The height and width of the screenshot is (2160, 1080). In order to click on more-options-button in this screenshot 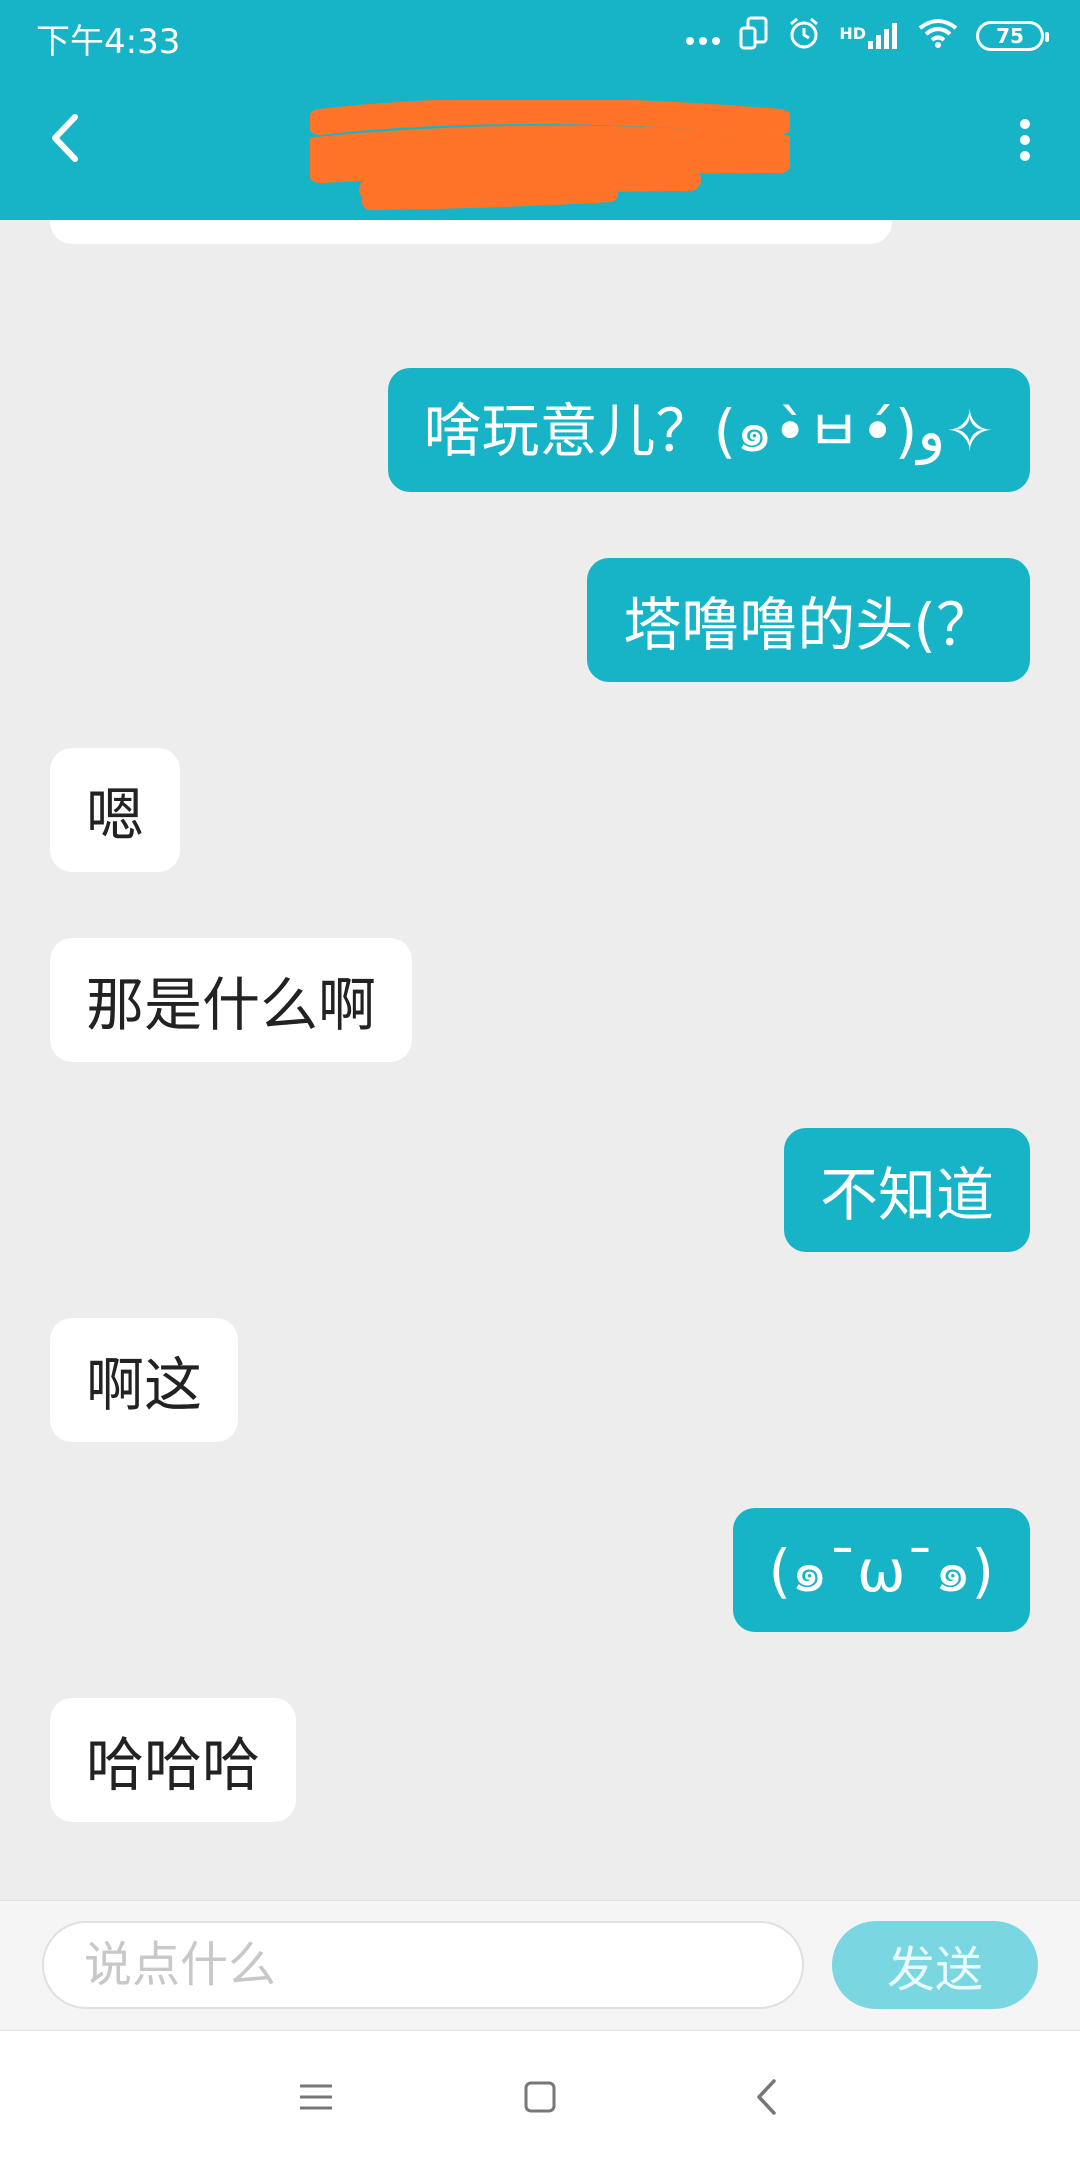, I will do `click(1025, 140)`.